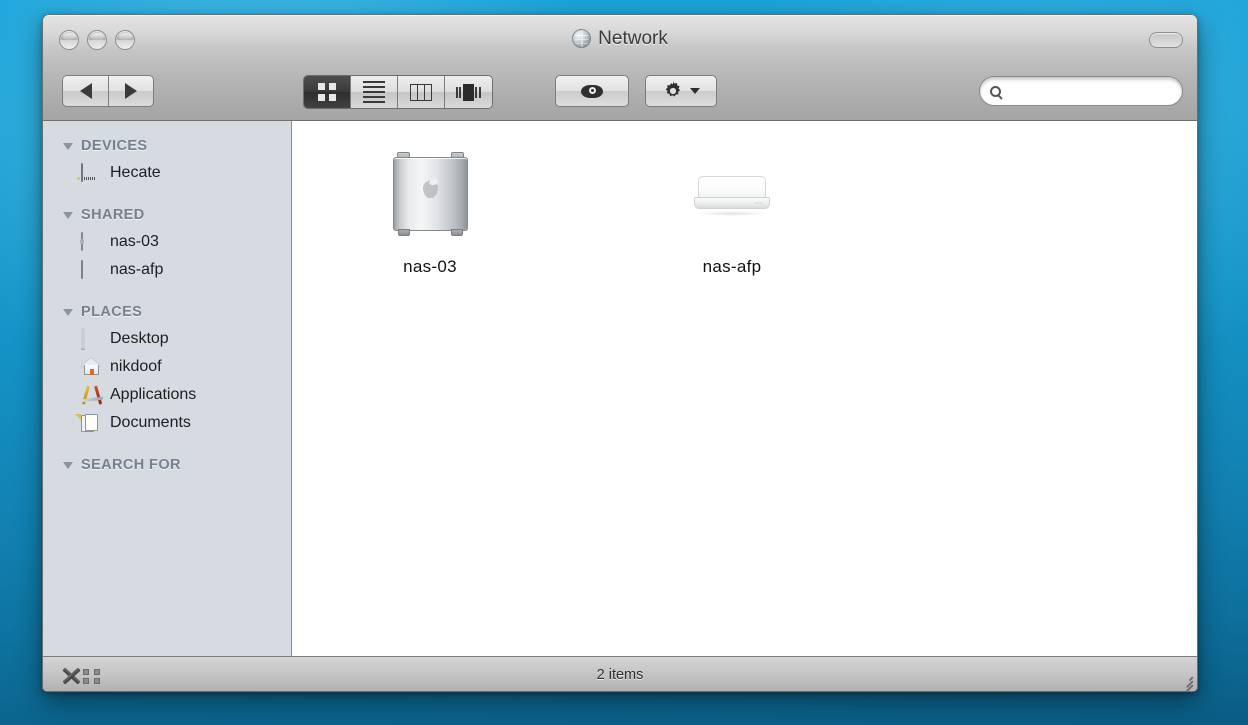 This screenshot has width=1248, height=725. What do you see at coordinates (167, 242) in the screenshot?
I see `sidebar-item-nas-03: nas-03` at bounding box center [167, 242].